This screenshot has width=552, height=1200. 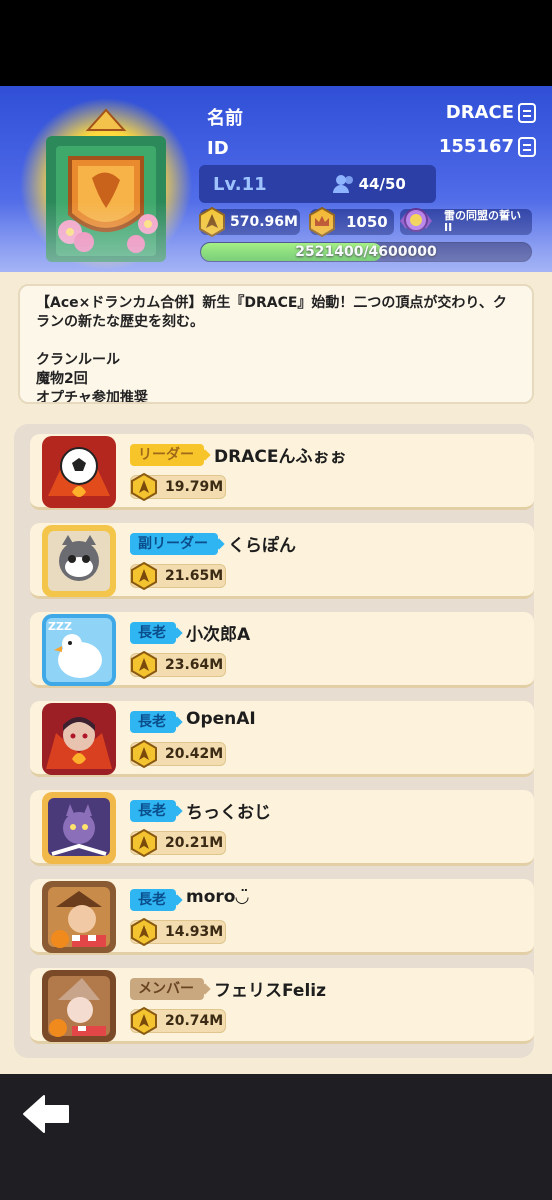 I want to click on role-tag: 副リーダー, so click(x=174, y=544).